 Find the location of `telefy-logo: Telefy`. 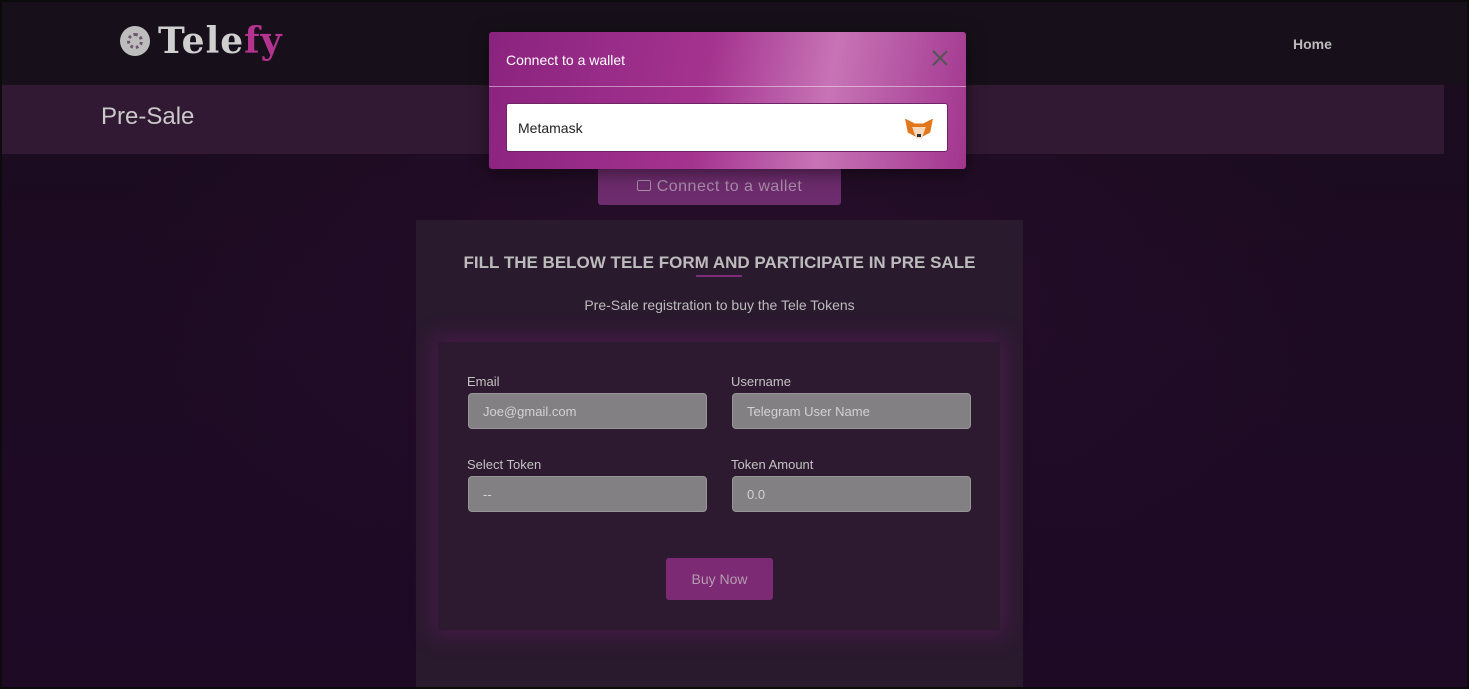

telefy-logo: Telefy is located at coordinates (201, 41).